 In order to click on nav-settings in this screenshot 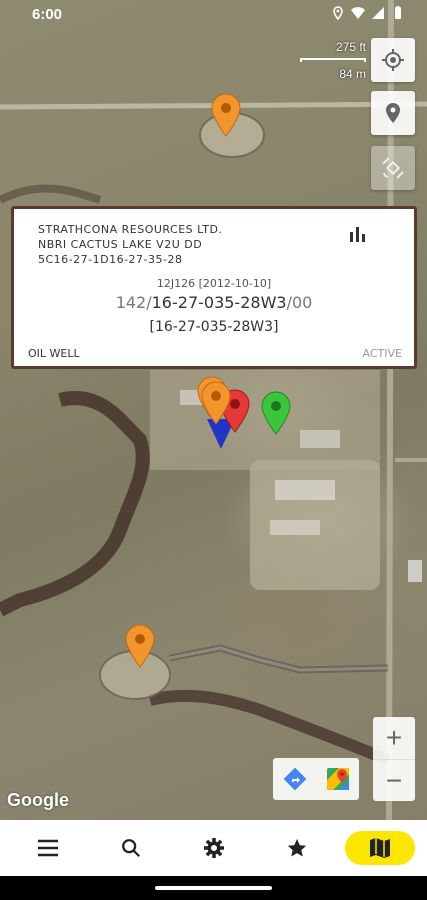, I will do `click(214, 848)`.